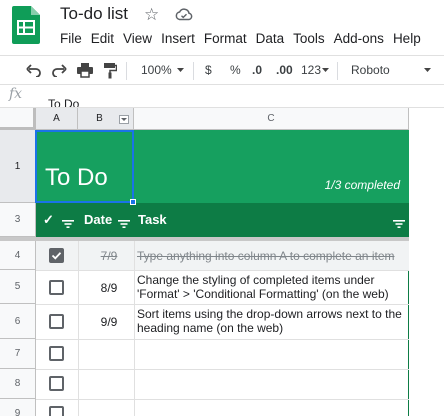 This screenshot has height=416, width=444. What do you see at coordinates (57, 119) in the screenshot?
I see `column-header-a: A` at bounding box center [57, 119].